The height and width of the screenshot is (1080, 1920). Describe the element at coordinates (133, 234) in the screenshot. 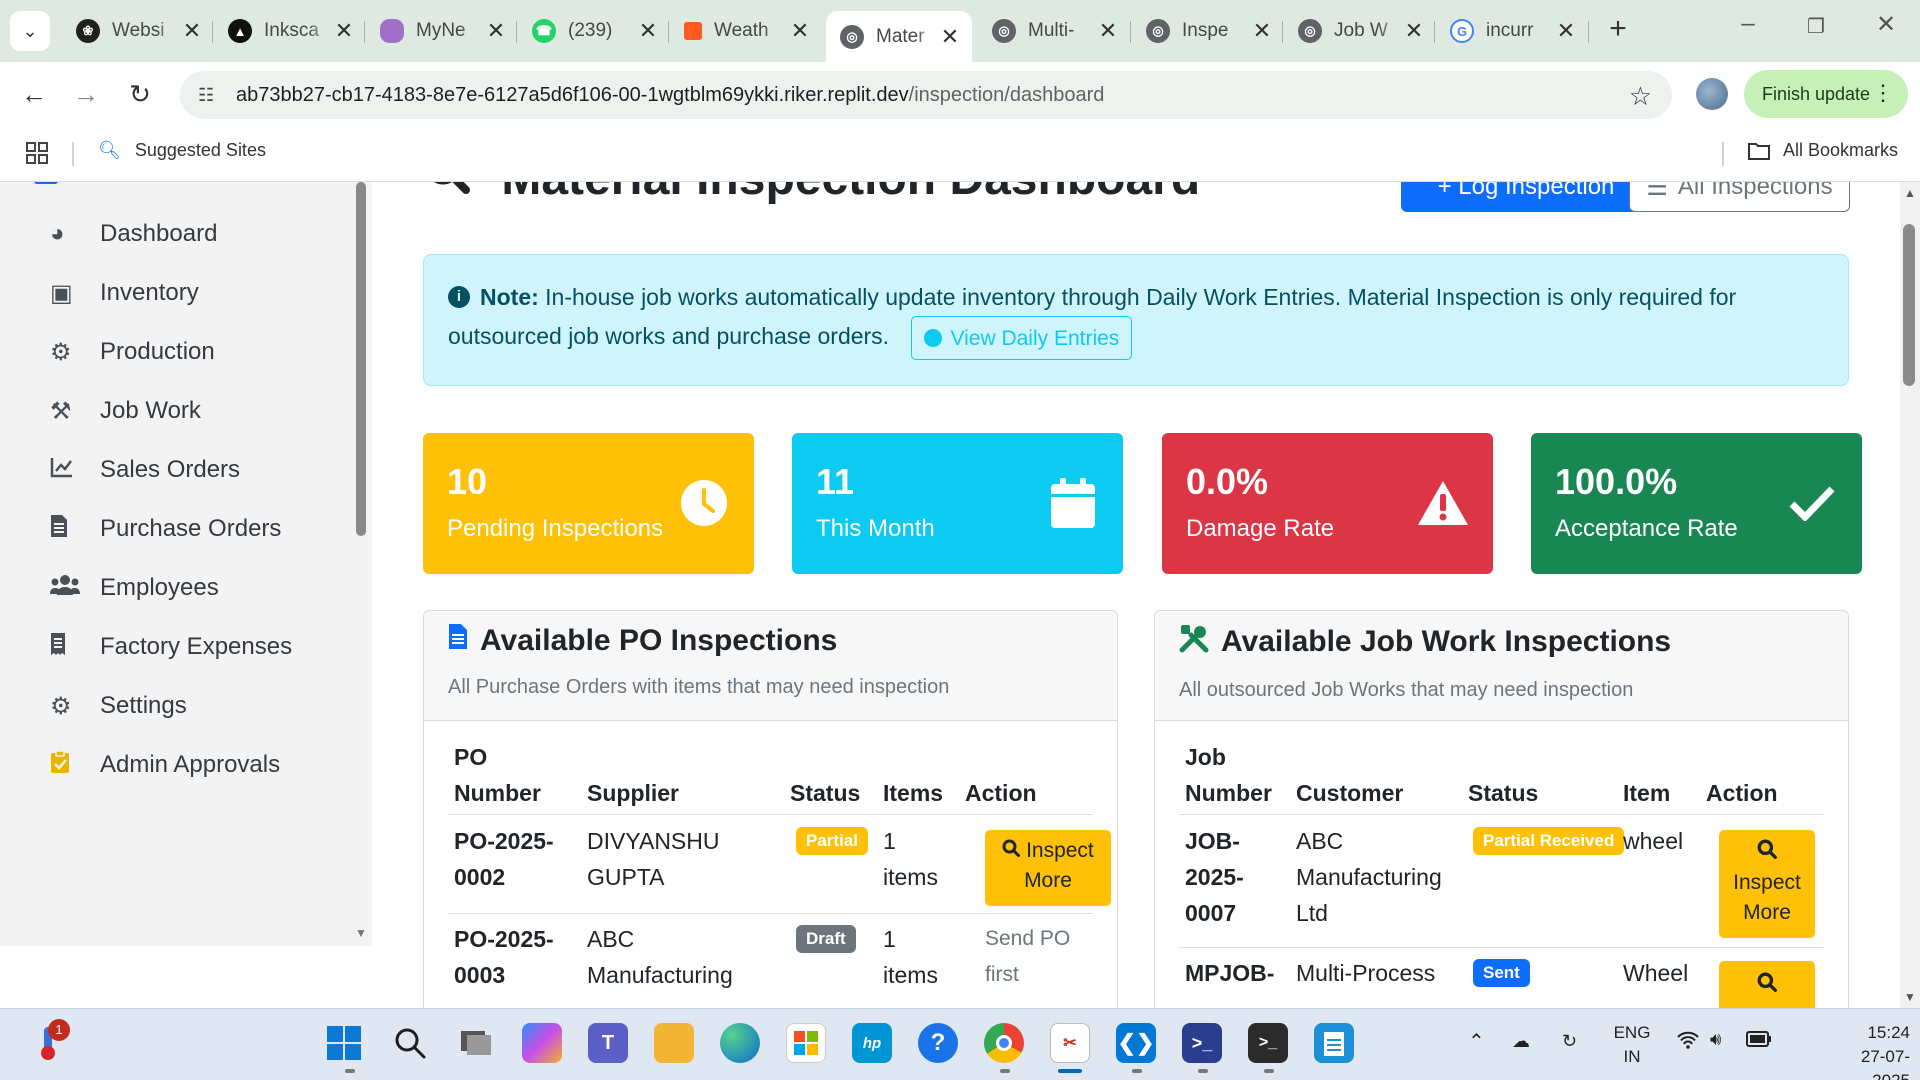

I see `sidebar-item-dashboard: ◕ Dashboard` at that location.